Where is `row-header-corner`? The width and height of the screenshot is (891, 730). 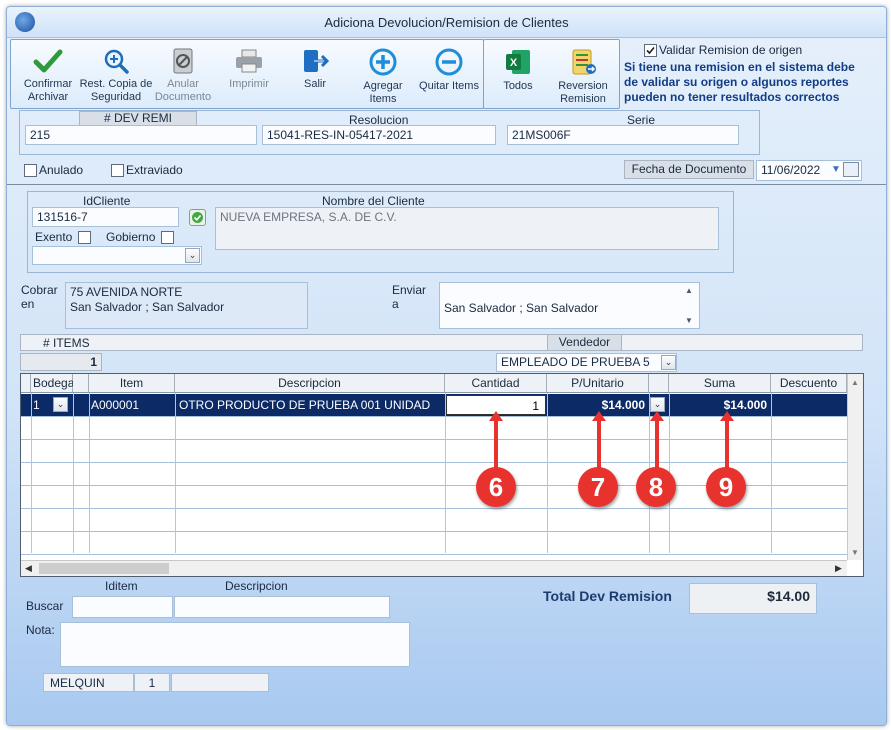
row-header-corner is located at coordinates (26, 383).